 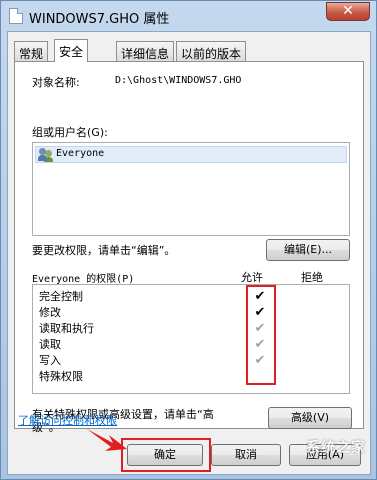 What do you see at coordinates (312, 277) in the screenshot?
I see `deny-header: 拒绝` at bounding box center [312, 277].